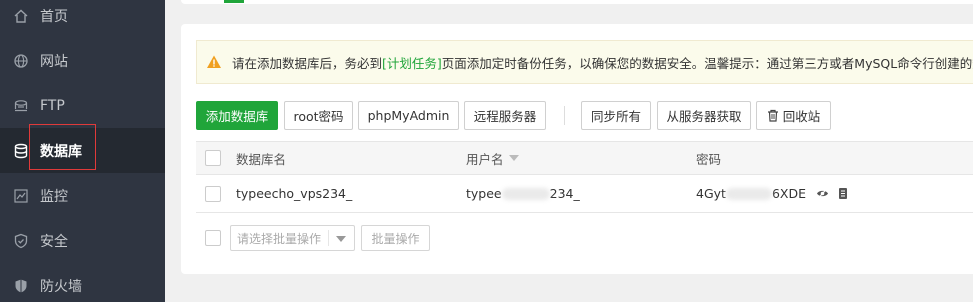 The height and width of the screenshot is (302, 973). I want to click on top-card, so click(577, 2).